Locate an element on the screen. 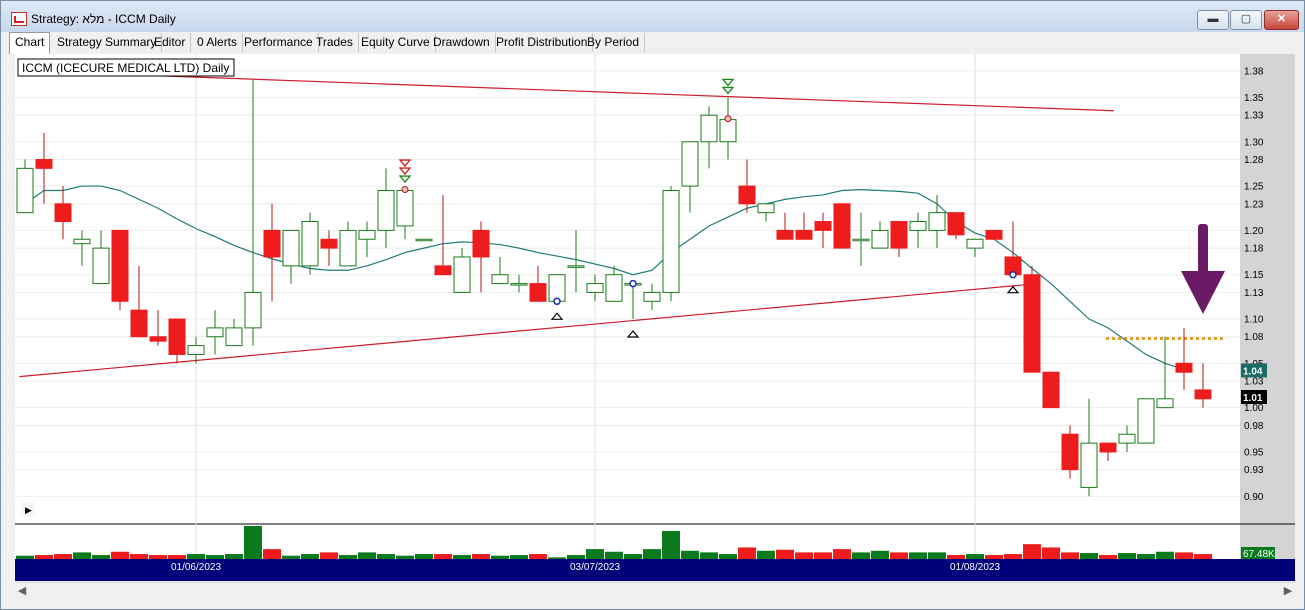 The width and height of the screenshot is (1305, 610). chart-app-icon is located at coordinates (19, 19).